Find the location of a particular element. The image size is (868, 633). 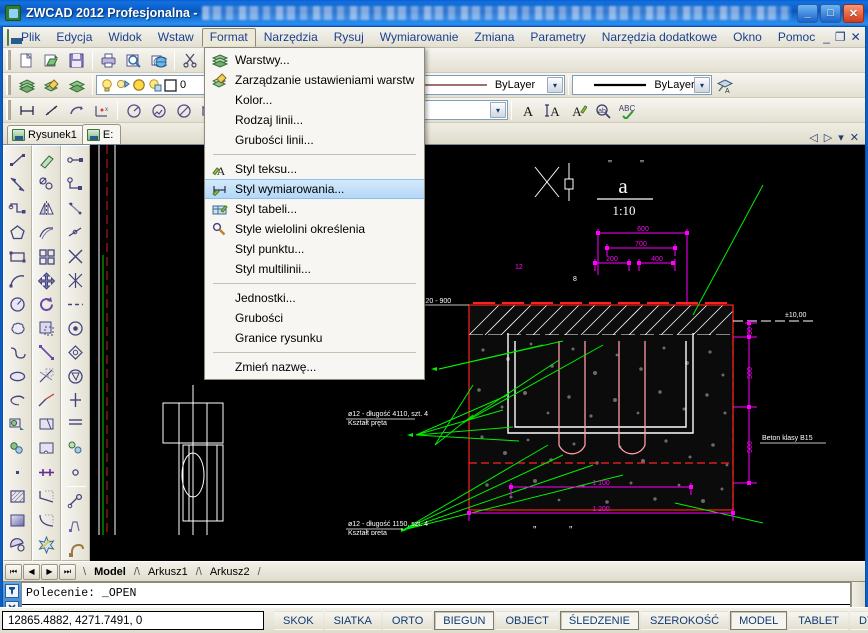

coordinates-display: 12865.4882, 4271.7491, 0 is located at coordinates (133, 620).